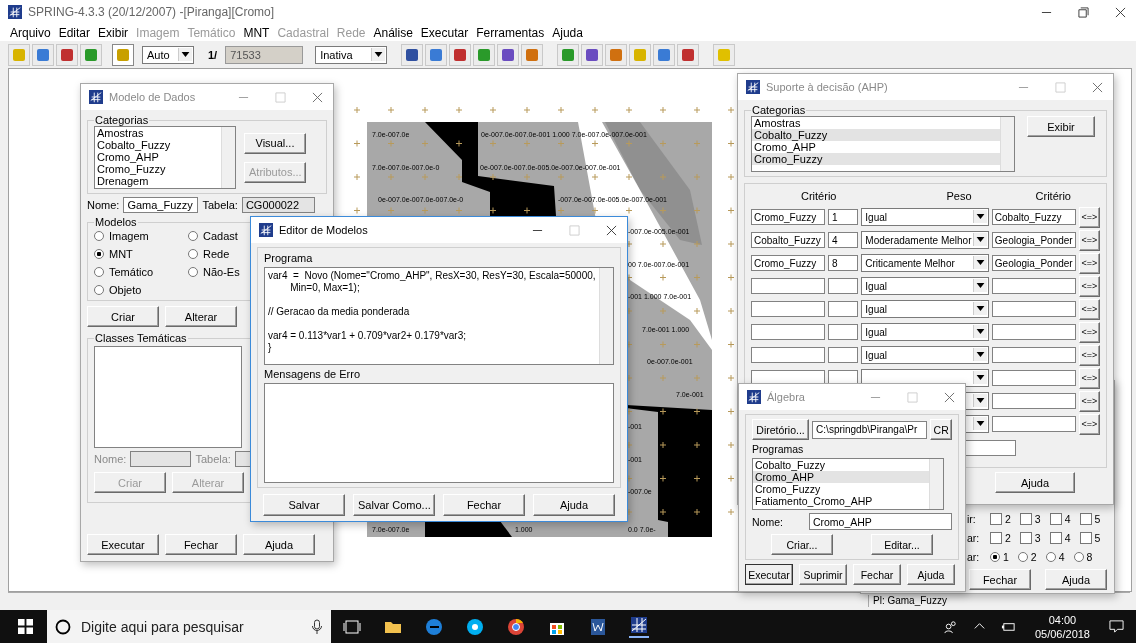  Describe the element at coordinates (161, 459) in the screenshot. I see `name-field` at that location.